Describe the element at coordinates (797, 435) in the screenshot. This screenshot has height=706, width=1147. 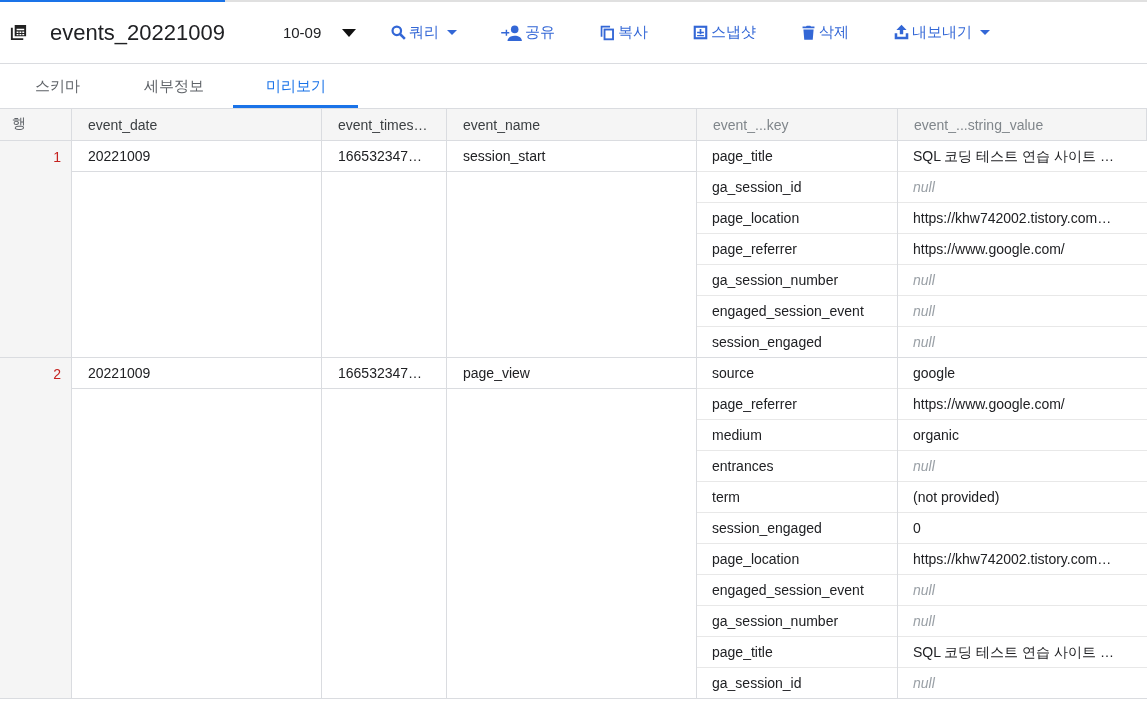
I see `table-cell: medium` at that location.